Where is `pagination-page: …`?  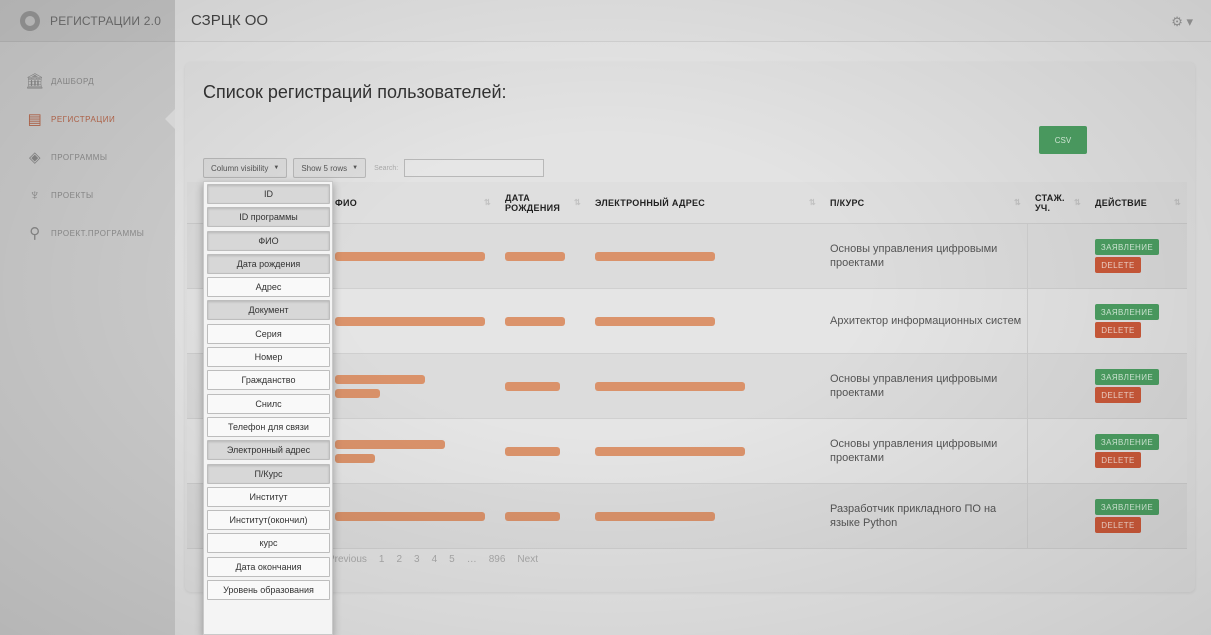
pagination-page: … is located at coordinates (472, 559).